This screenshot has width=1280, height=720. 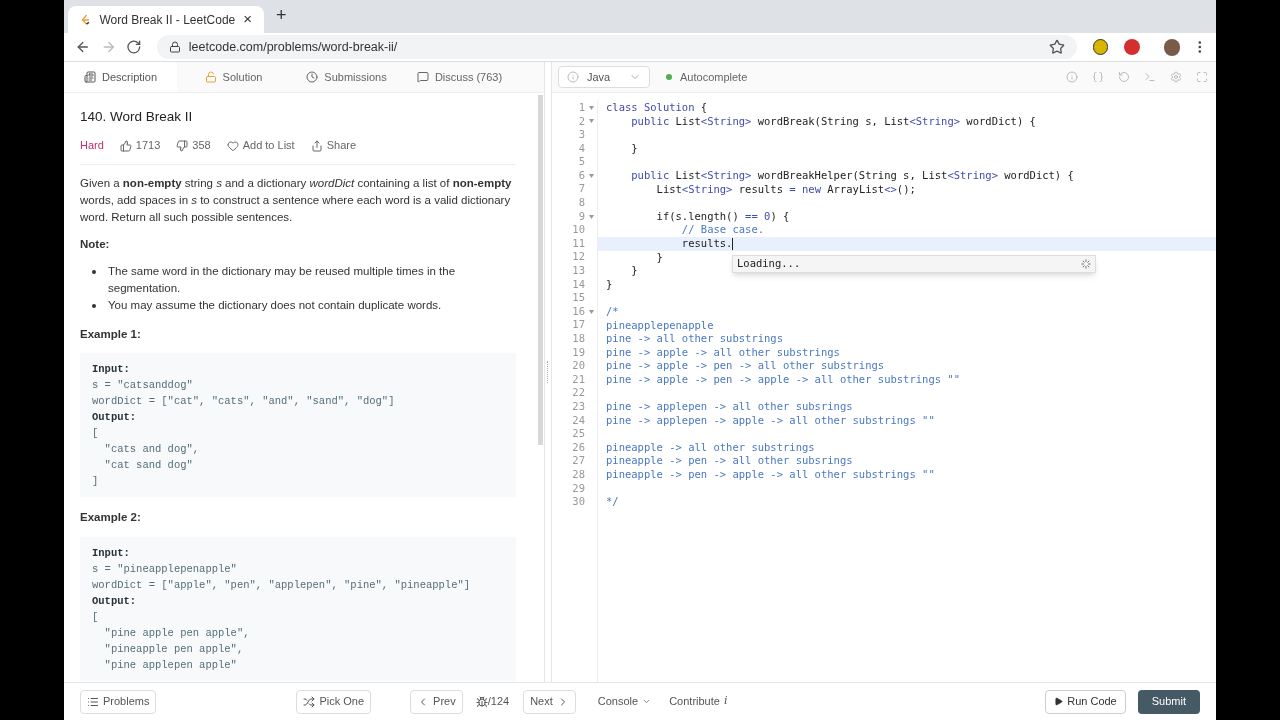 I want to click on reload-icon, so click(x=134, y=47).